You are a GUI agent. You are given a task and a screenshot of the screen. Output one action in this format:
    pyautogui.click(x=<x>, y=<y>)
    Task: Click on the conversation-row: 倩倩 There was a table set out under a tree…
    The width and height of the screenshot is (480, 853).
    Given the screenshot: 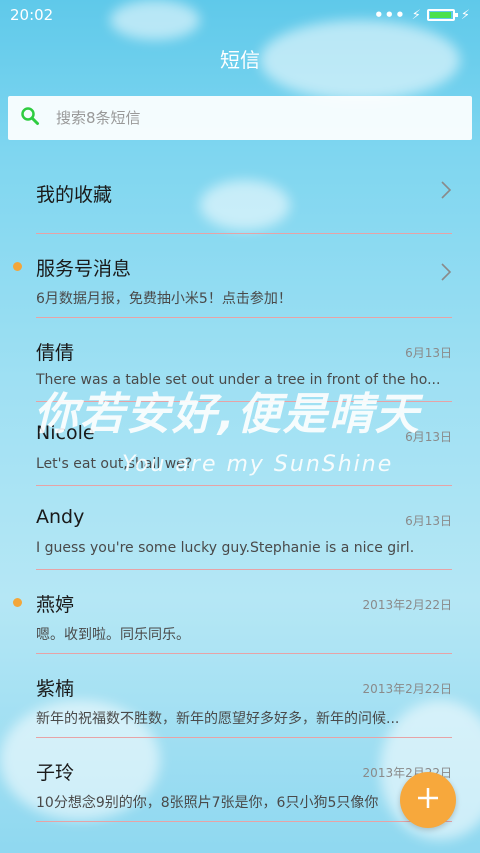 What is the action you would take?
    pyautogui.click(x=244, y=360)
    